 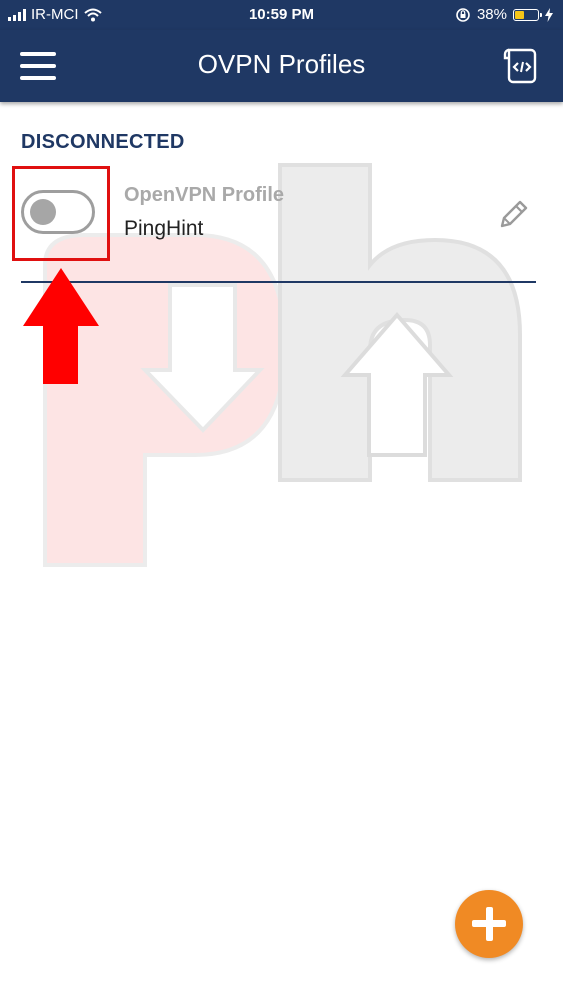 I want to click on connection-status-heading: DISCONNECTED, so click(x=103, y=142).